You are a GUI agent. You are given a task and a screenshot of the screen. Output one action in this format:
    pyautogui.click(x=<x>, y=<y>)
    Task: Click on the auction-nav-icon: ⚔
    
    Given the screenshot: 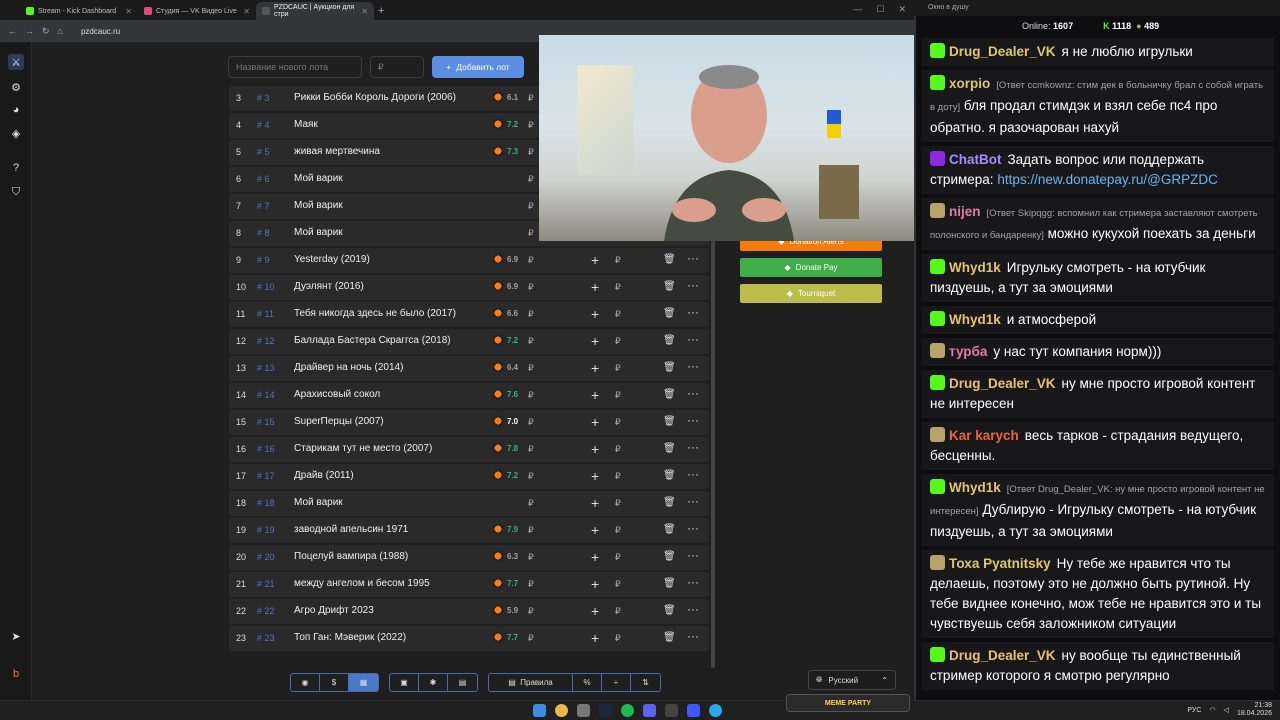 What is the action you would take?
    pyautogui.click(x=16, y=62)
    